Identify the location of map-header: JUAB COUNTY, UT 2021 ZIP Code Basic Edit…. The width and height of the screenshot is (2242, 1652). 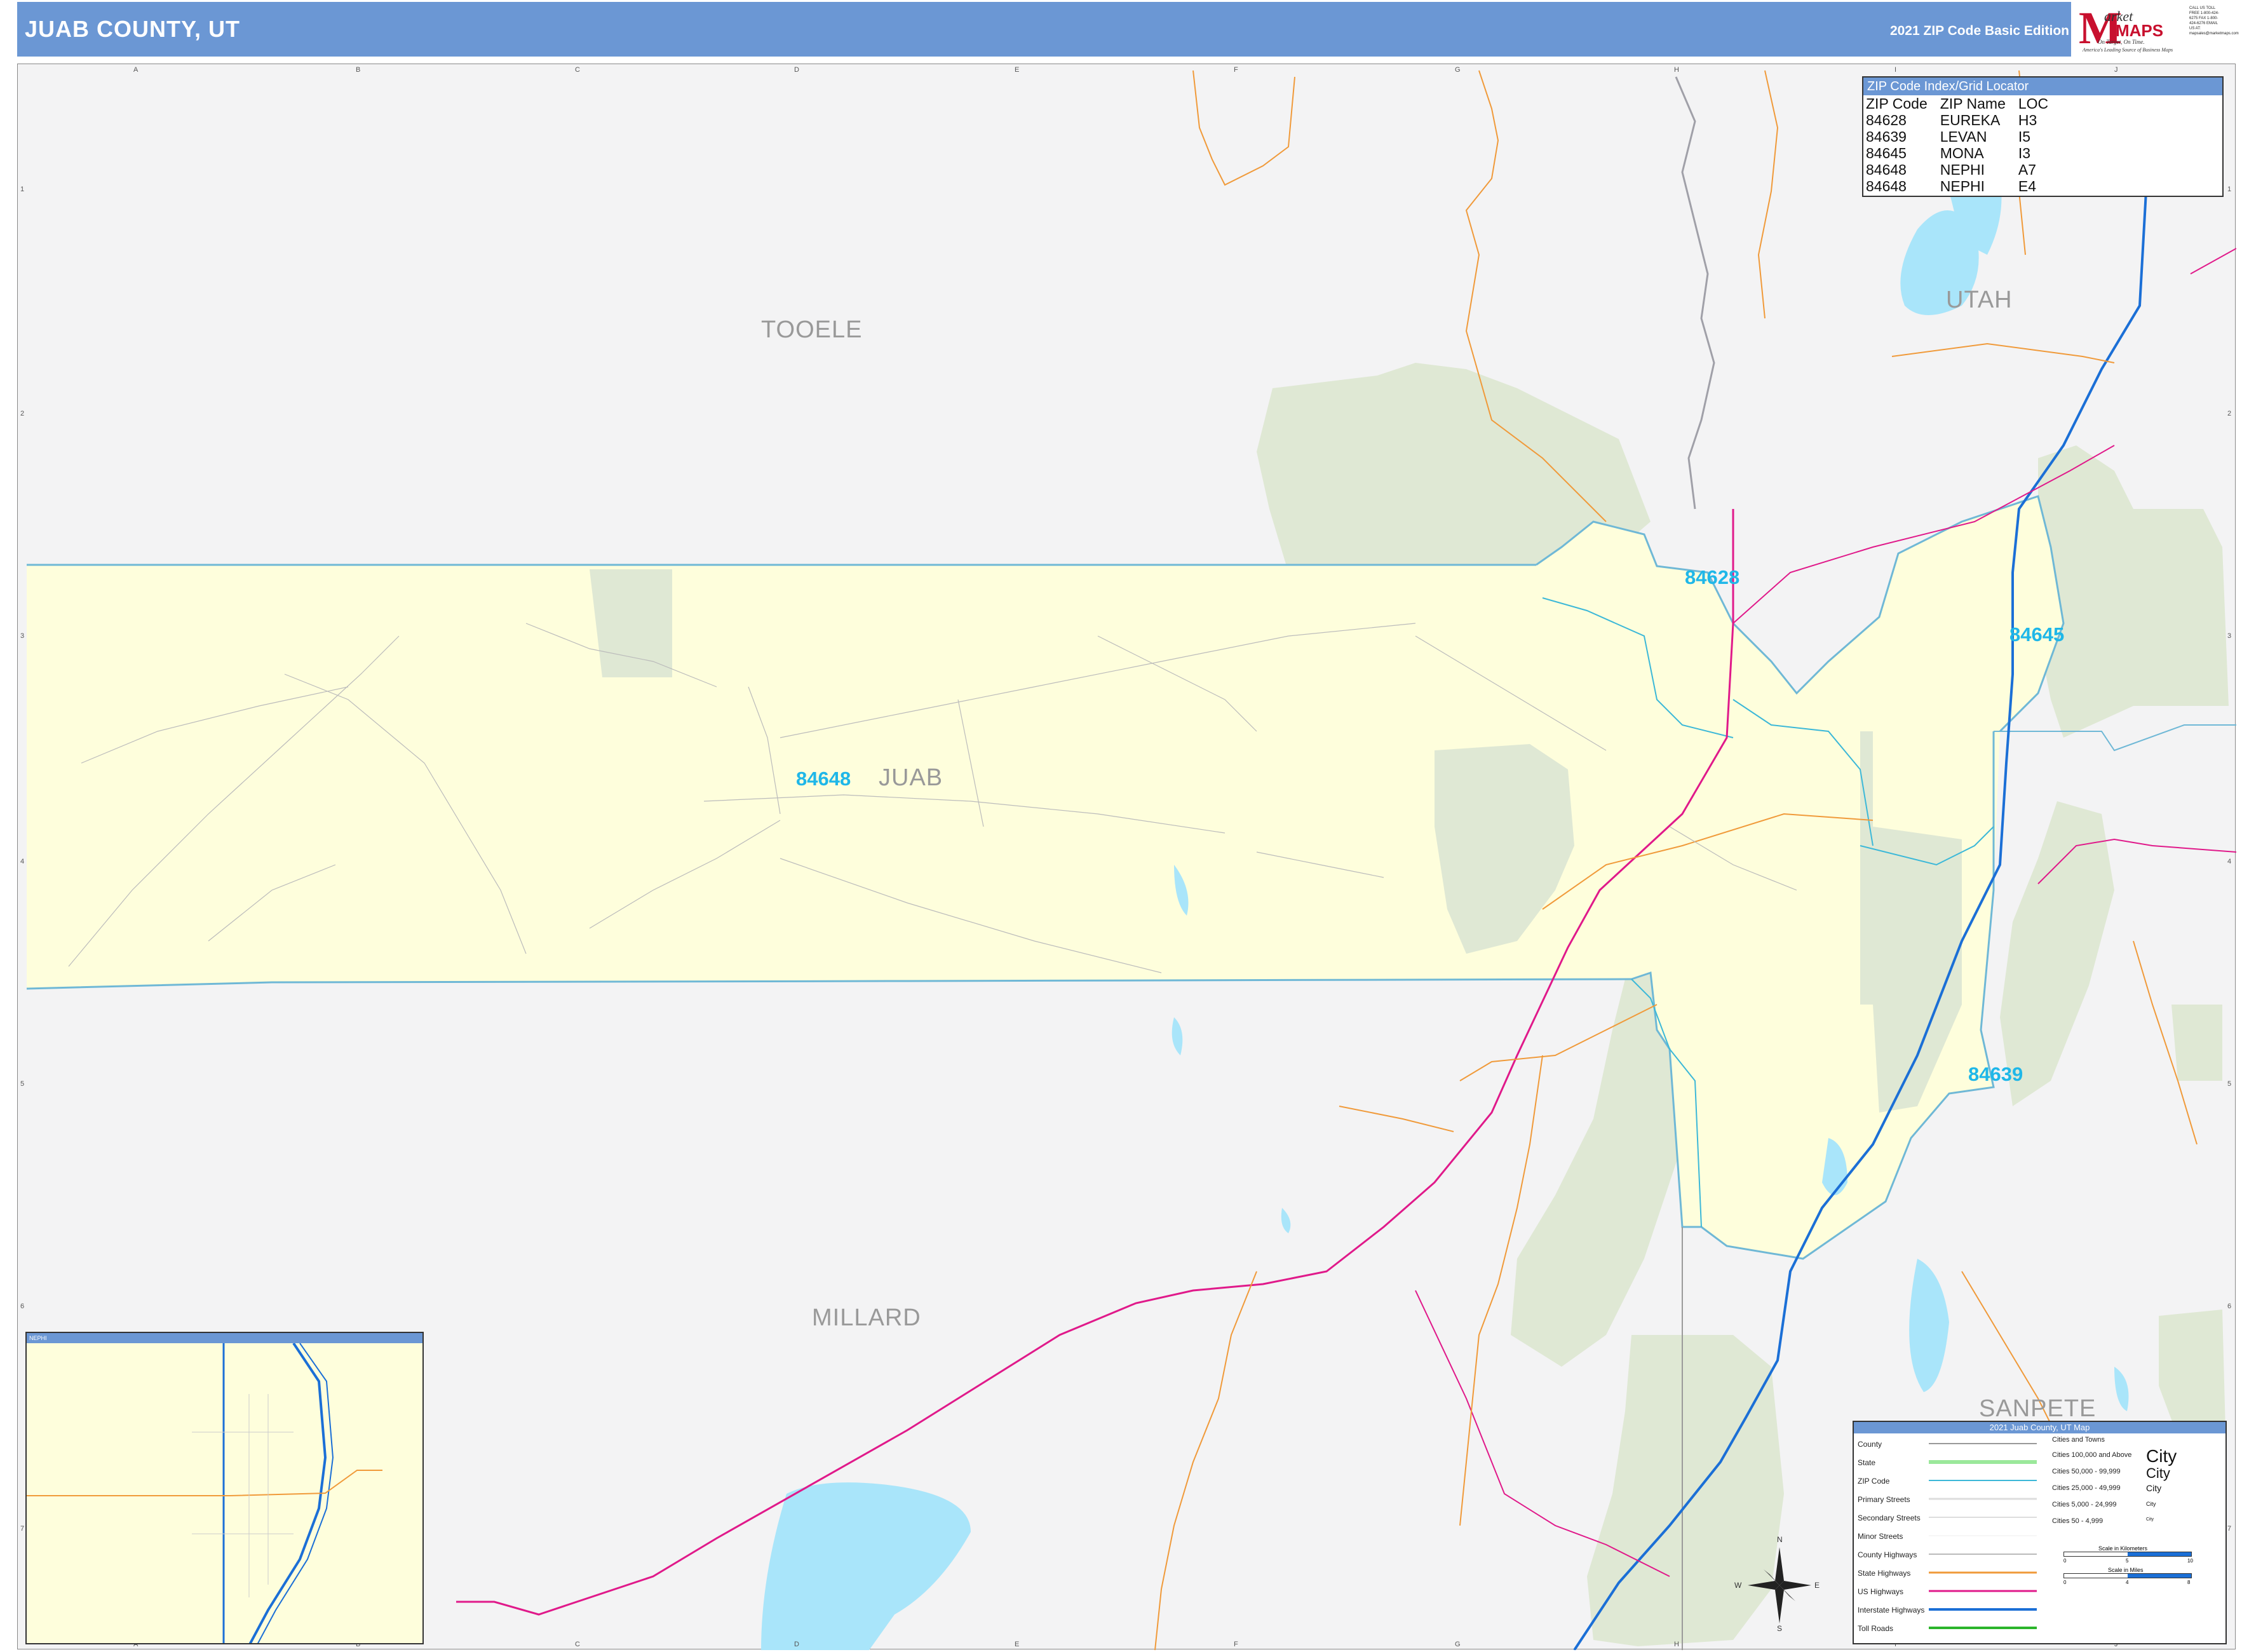
(1119, 30).